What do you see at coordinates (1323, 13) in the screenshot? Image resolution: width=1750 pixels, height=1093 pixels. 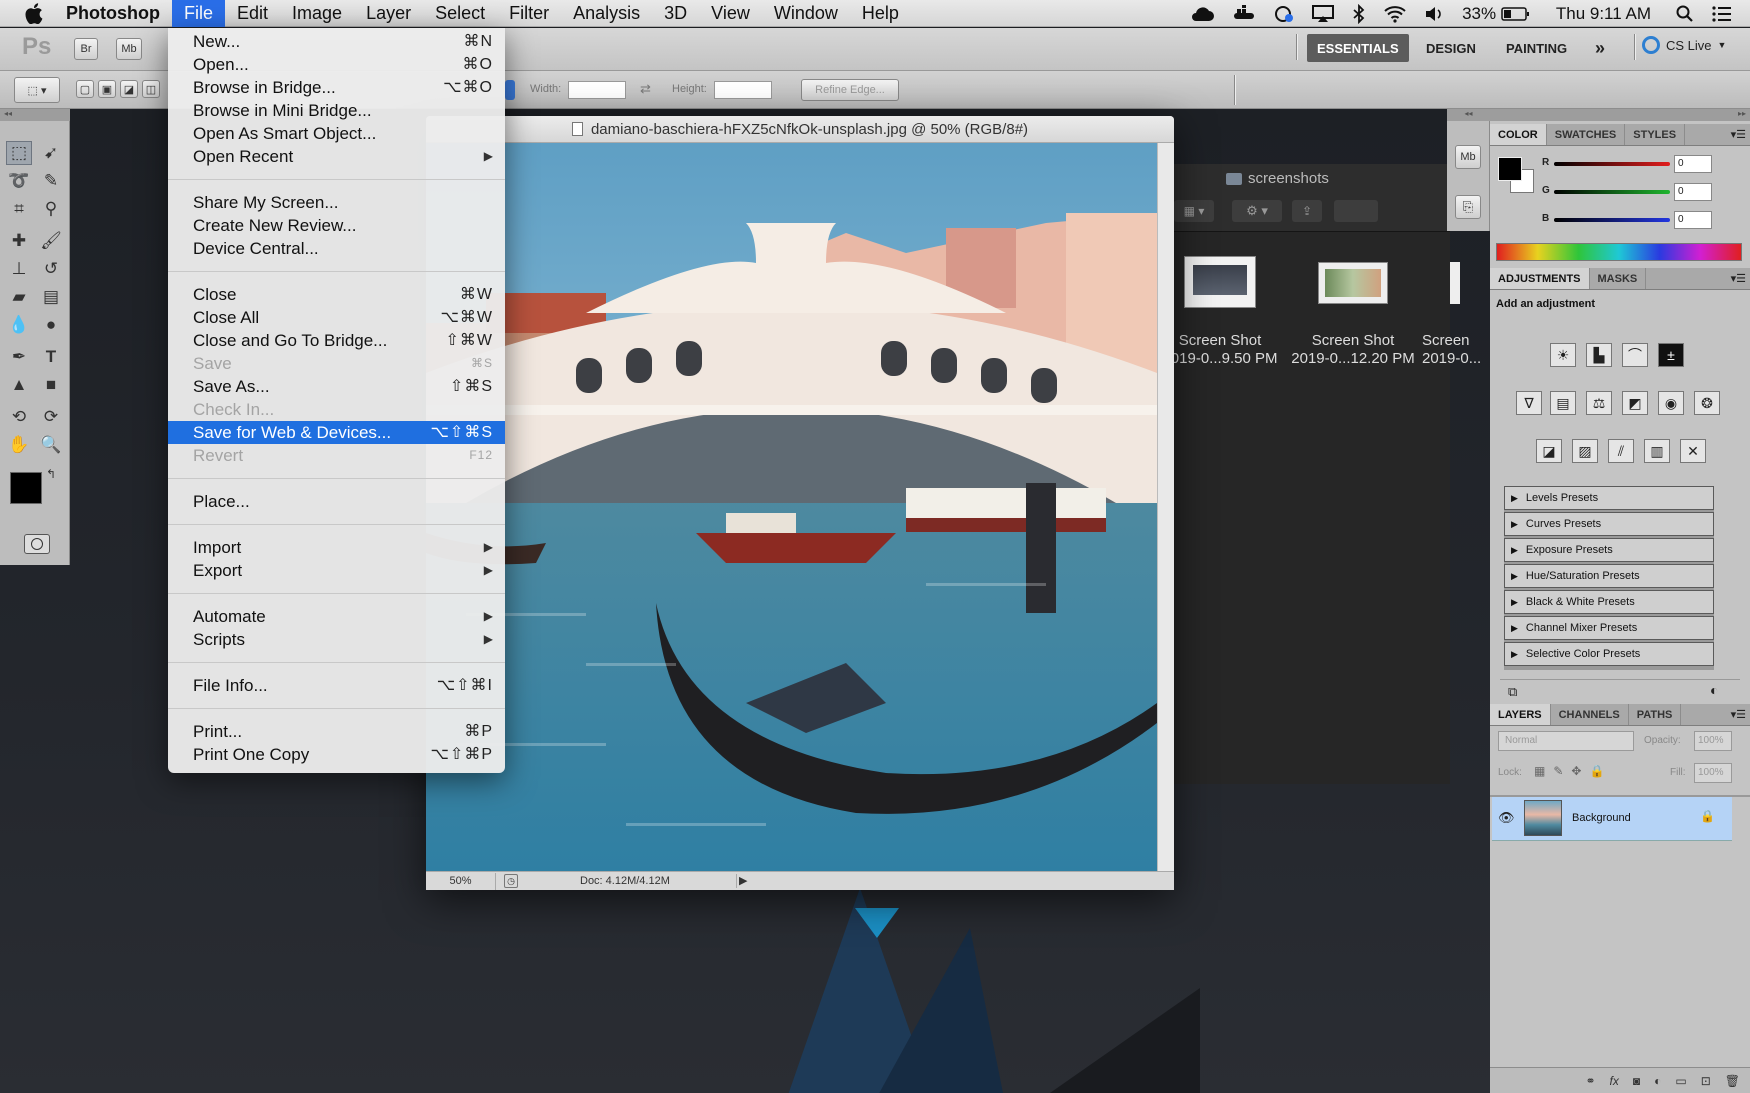 I see `airplay-icon` at bounding box center [1323, 13].